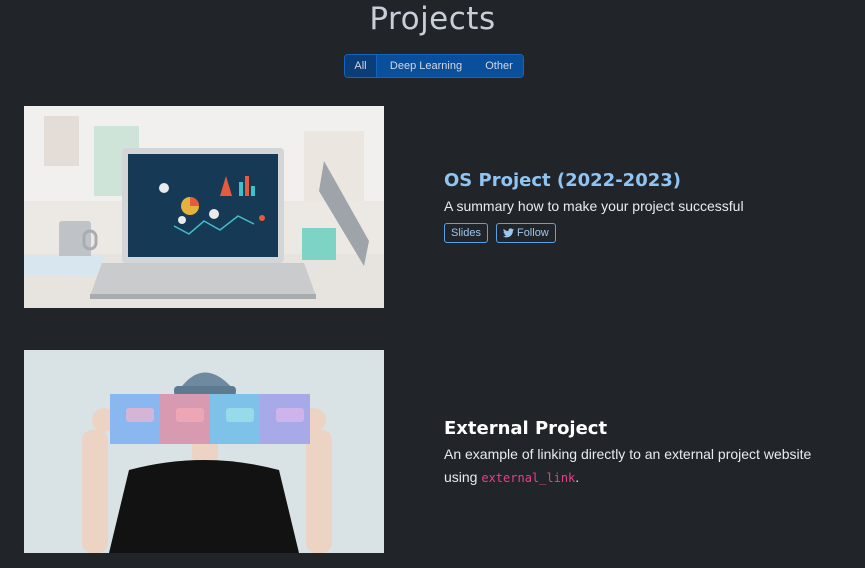 The width and height of the screenshot is (865, 568). I want to click on project-title-os: OS Project (2022-2023), so click(562, 180).